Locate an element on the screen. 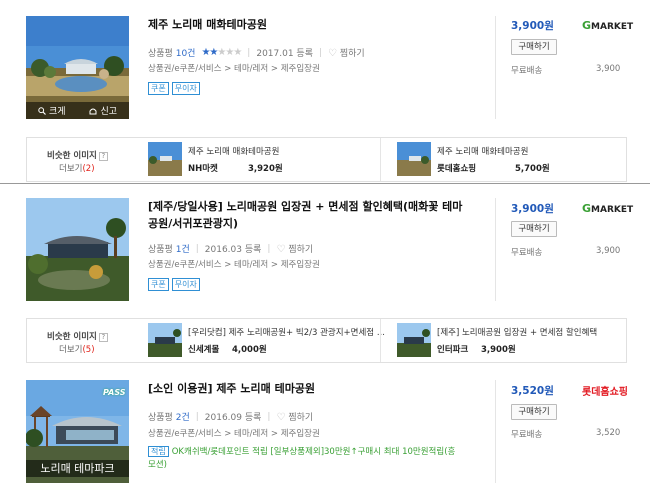 Image resolution: width=650 pixels, height=497 pixels. review-count: 2건 is located at coordinates (183, 418).